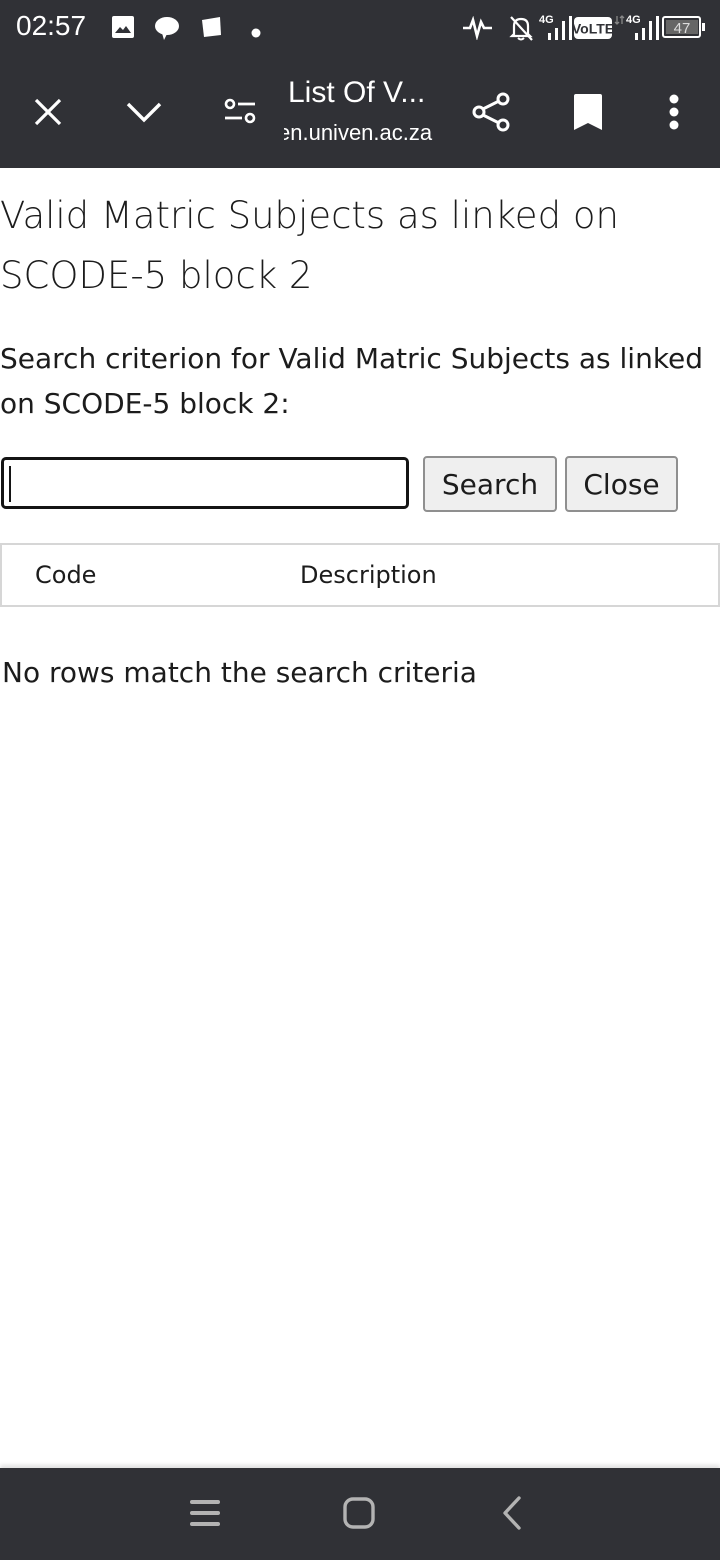 The image size is (720, 1560). I want to click on home-button, so click(359, 1513).